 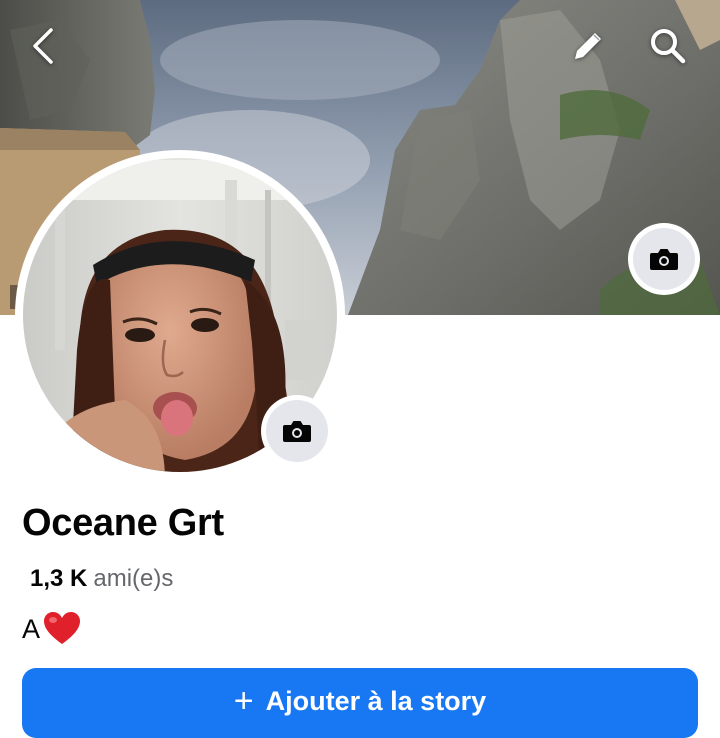 I want to click on search-icon, so click(x=668, y=46).